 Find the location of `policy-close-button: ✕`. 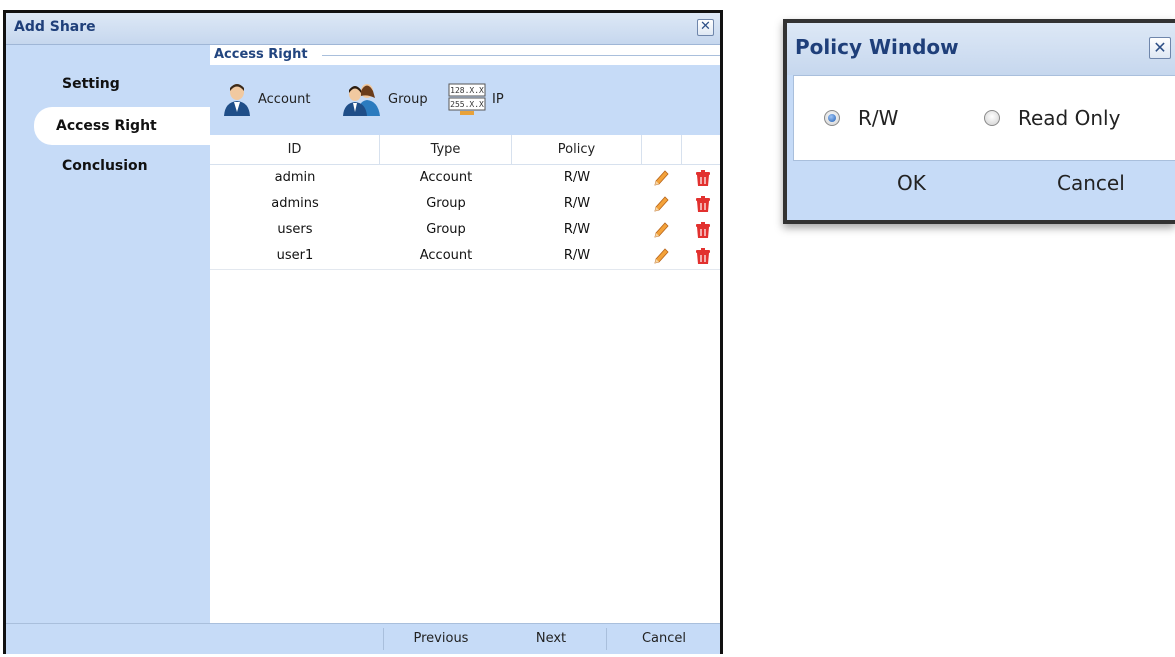

policy-close-button: ✕ is located at coordinates (1160, 48).